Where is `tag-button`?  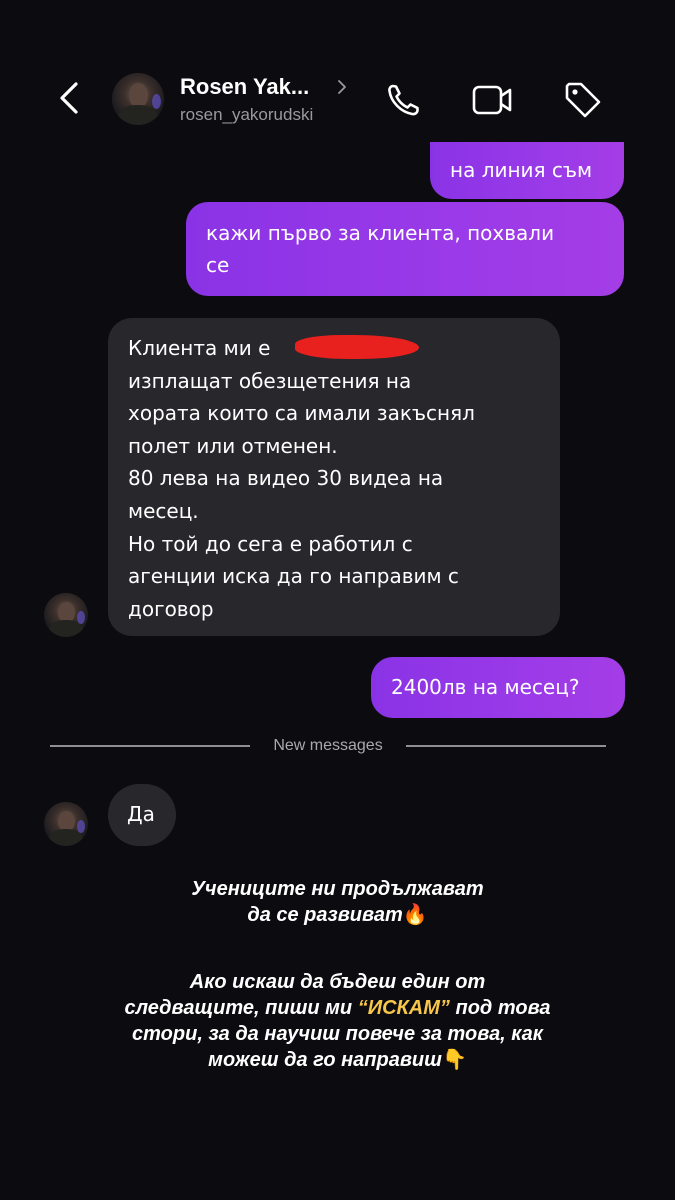 tag-button is located at coordinates (583, 100).